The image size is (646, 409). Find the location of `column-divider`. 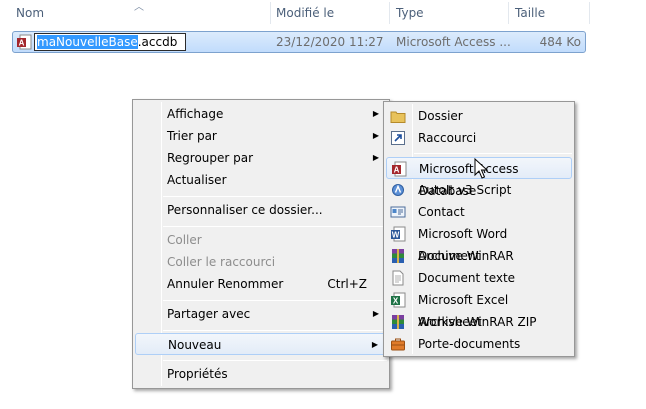

column-divider is located at coordinates (589, 13).